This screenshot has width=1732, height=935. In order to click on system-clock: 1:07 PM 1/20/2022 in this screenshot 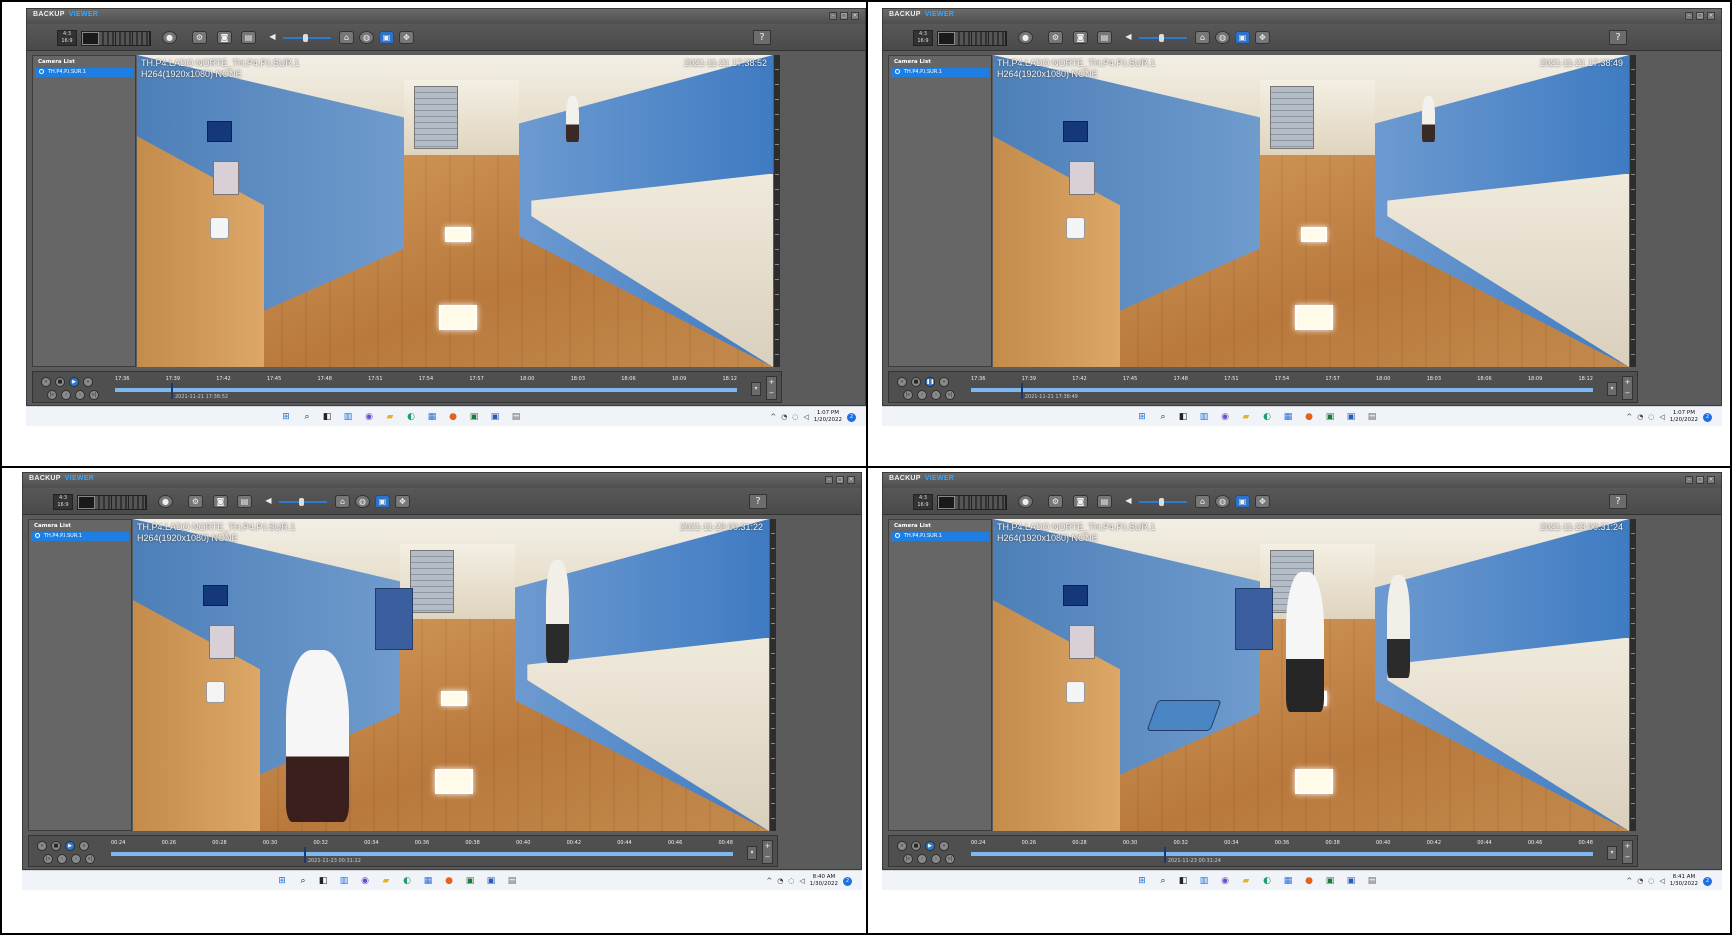, I will do `click(1684, 417)`.